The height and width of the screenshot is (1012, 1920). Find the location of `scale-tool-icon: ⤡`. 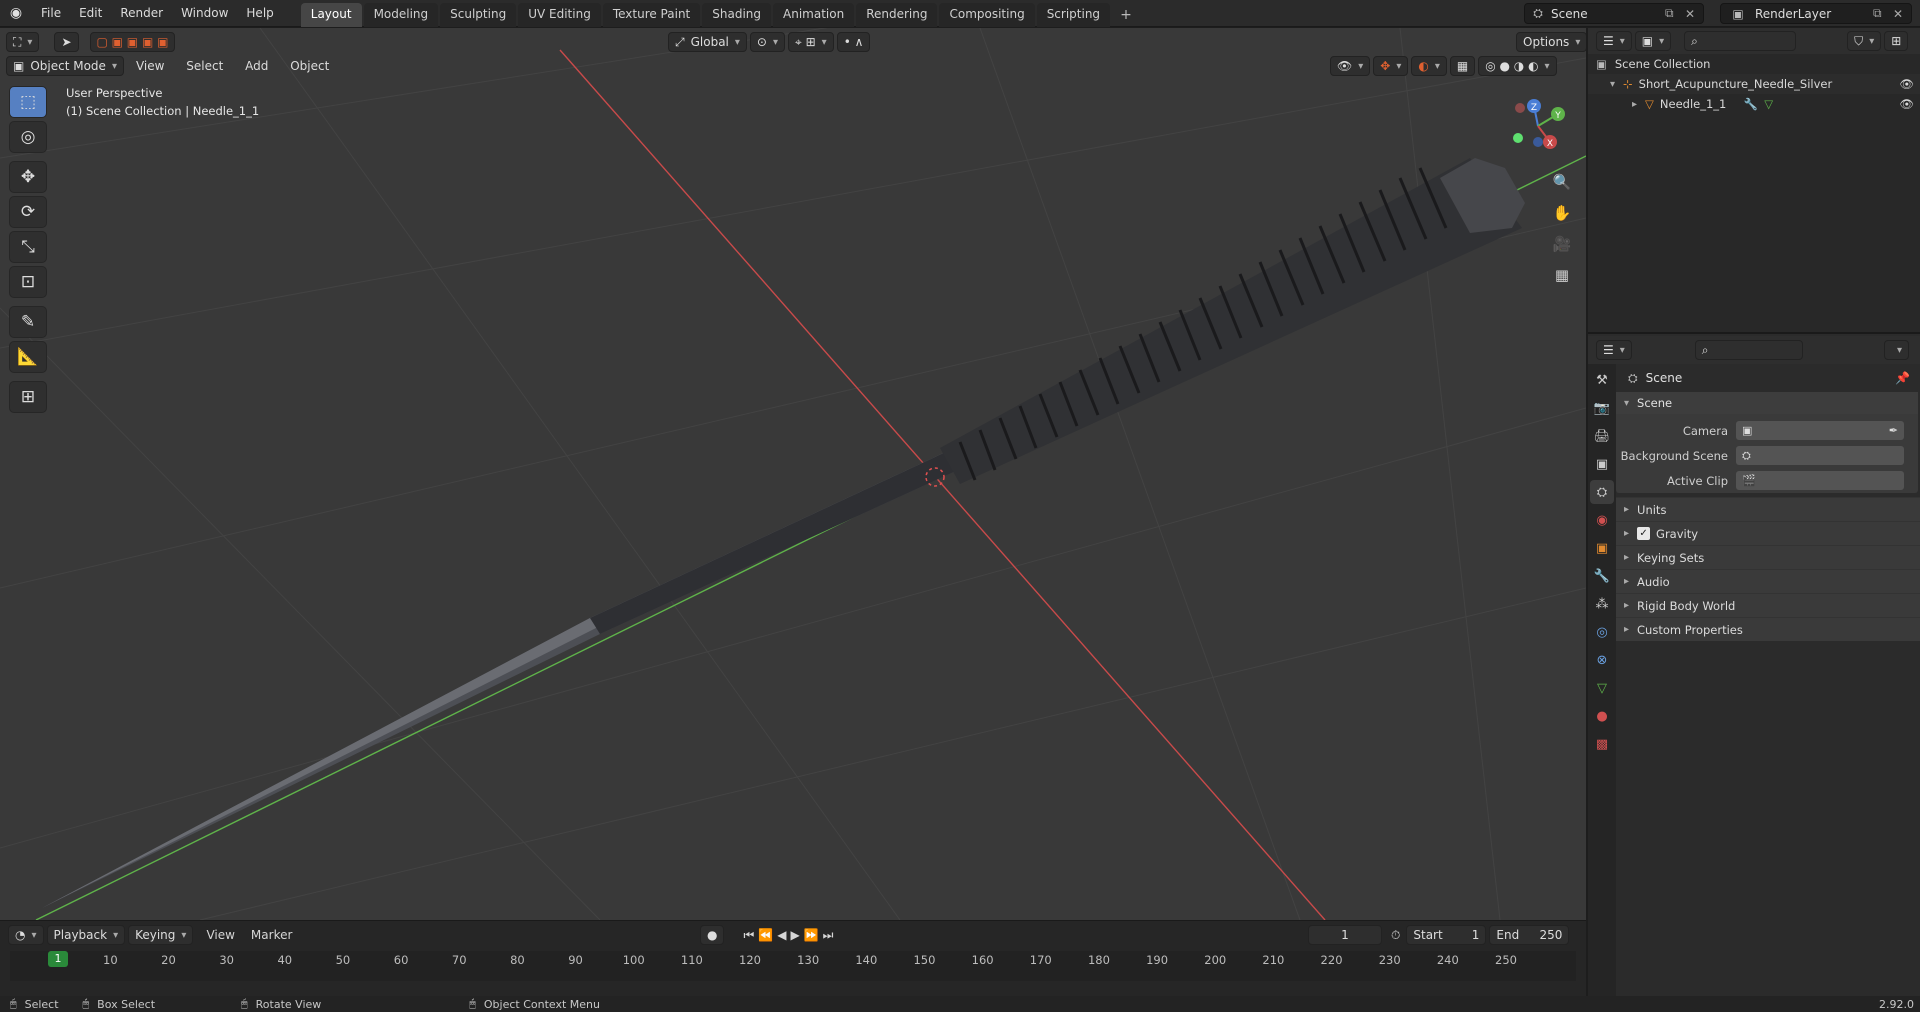

scale-tool-icon: ⤡ is located at coordinates (28, 247).